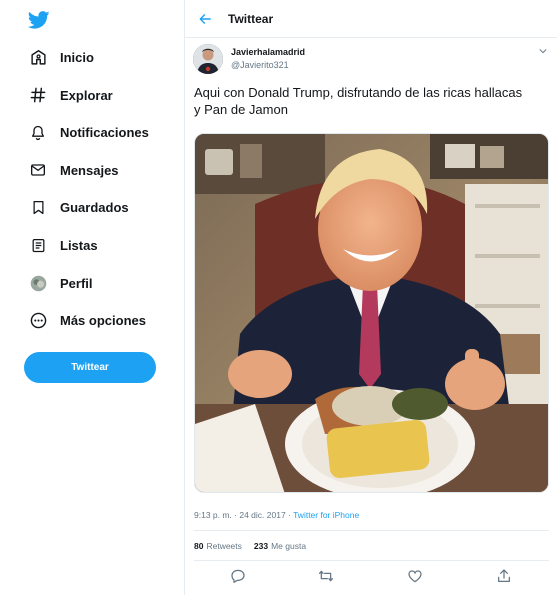  Describe the element at coordinates (208, 59) in the screenshot. I see `avatar` at that location.